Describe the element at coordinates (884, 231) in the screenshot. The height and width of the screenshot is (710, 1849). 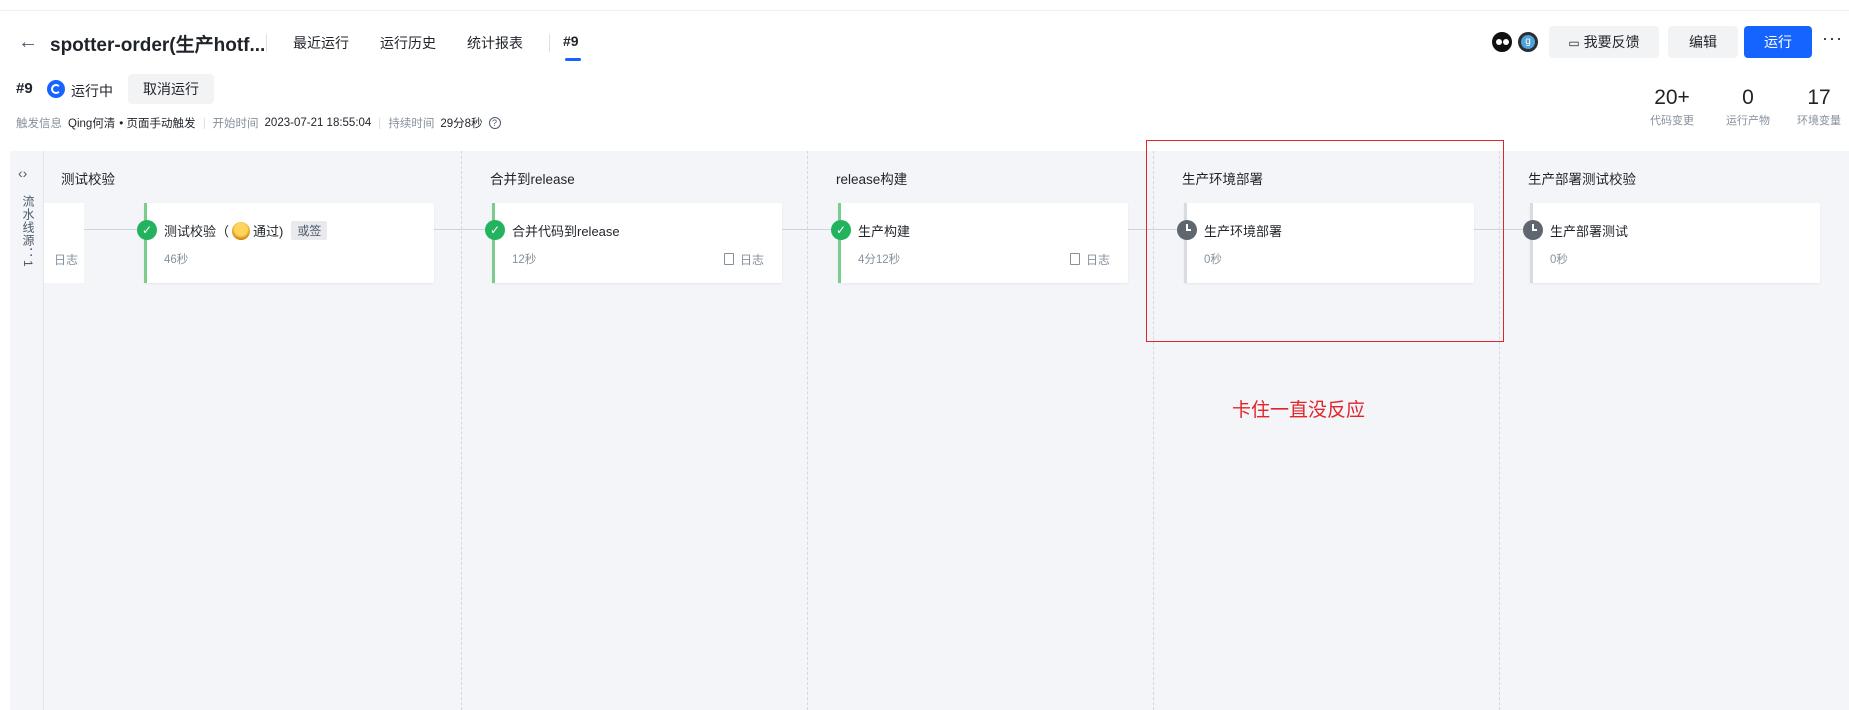
I see `job-name: 生产构建` at that location.